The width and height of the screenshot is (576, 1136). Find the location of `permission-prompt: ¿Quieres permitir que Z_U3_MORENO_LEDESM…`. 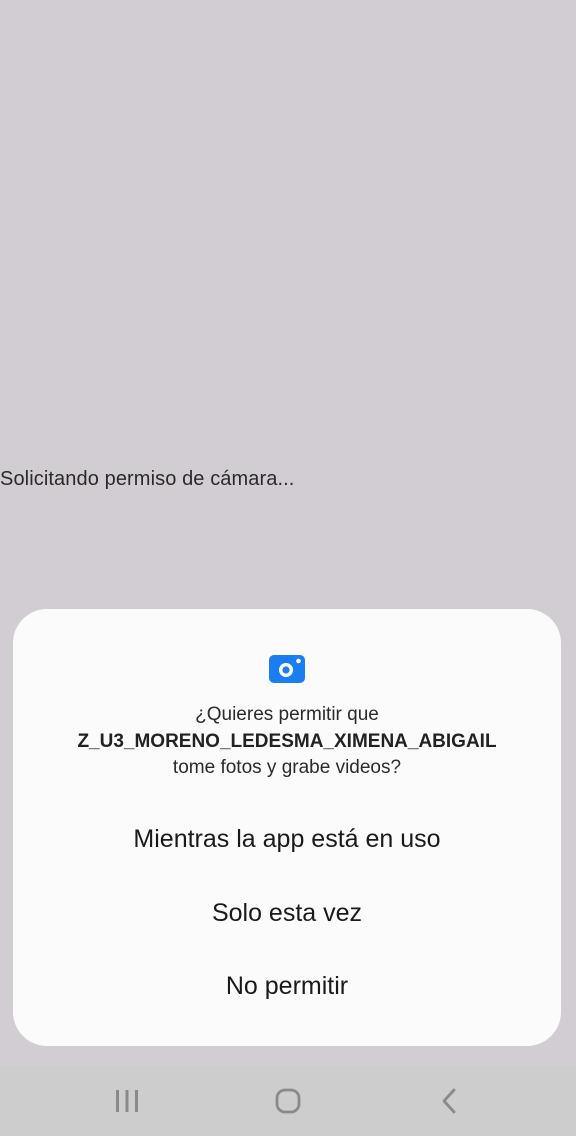

permission-prompt: ¿Quieres permitir que Z_U3_MORENO_LEDESM… is located at coordinates (287, 742).